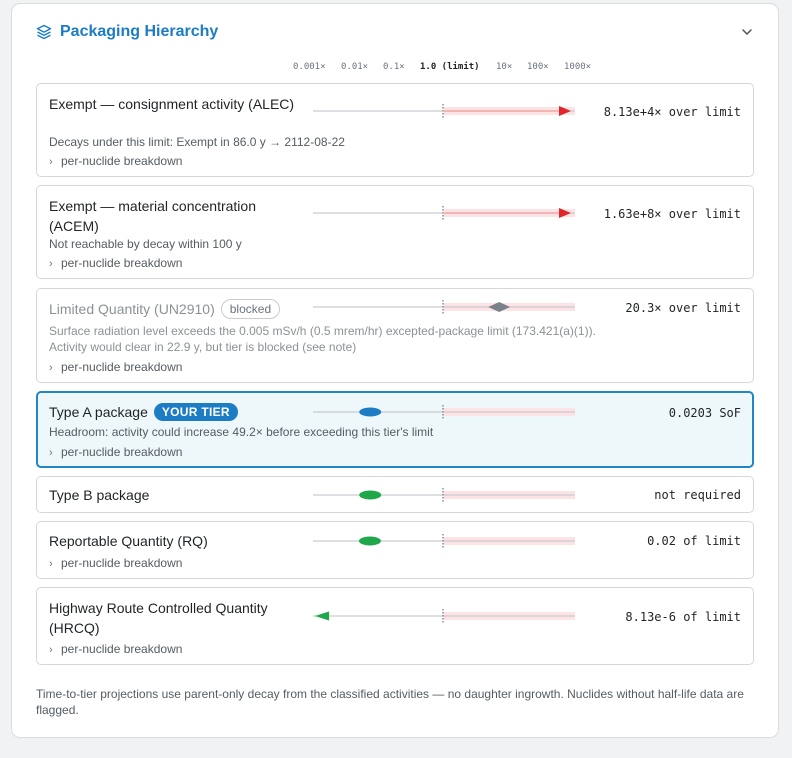  What do you see at coordinates (747, 32) in the screenshot?
I see `chevron-down-icon` at bounding box center [747, 32].